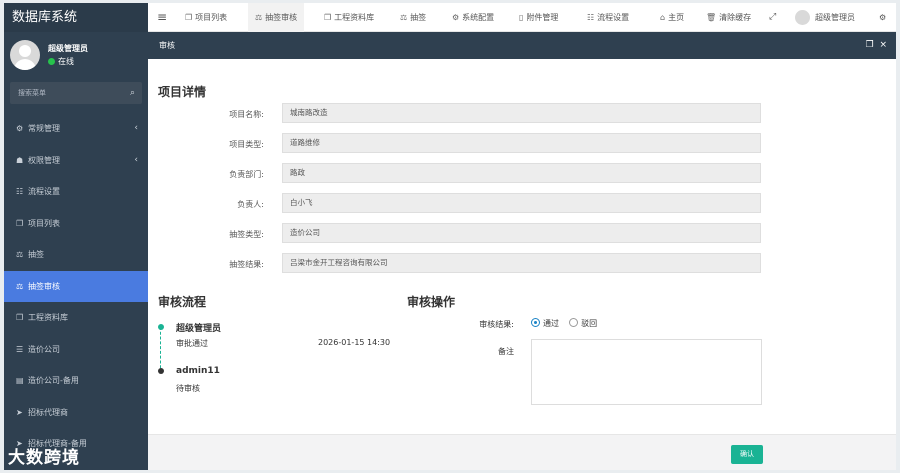 The image size is (900, 473). What do you see at coordinates (162, 17) in the screenshot?
I see `menu-toggle-icon: ≡` at bounding box center [162, 17].